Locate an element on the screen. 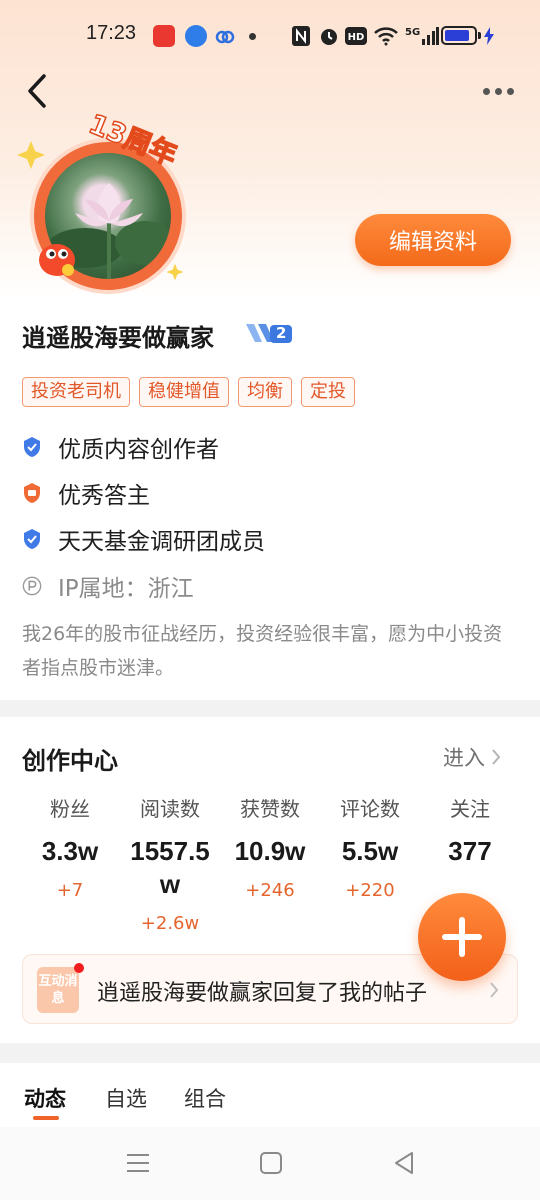 The height and width of the screenshot is (1200, 540). user-bio: 我26年的股市征战经历，投资经验很丰富，愿为中小投资者指点股市迷津。 is located at coordinates (262, 651).